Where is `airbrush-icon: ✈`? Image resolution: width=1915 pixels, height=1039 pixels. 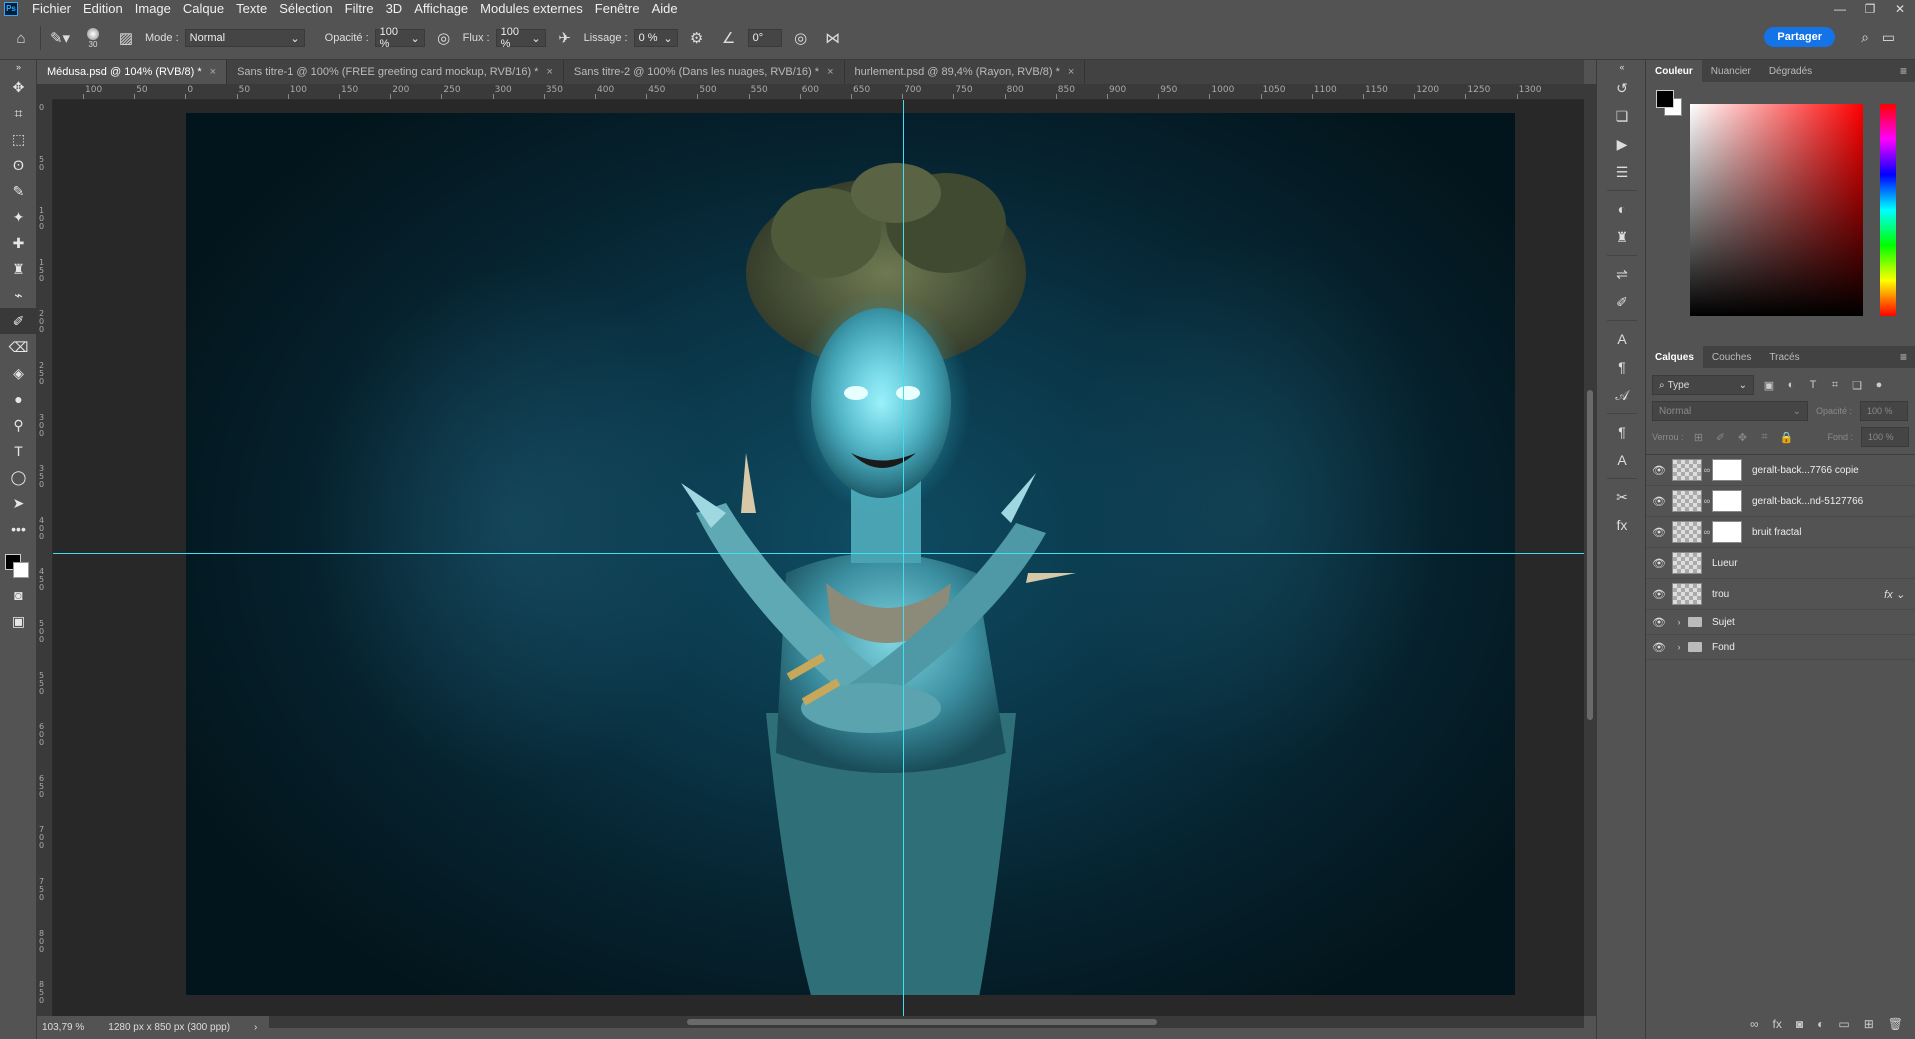 airbrush-icon: ✈ is located at coordinates (565, 38).